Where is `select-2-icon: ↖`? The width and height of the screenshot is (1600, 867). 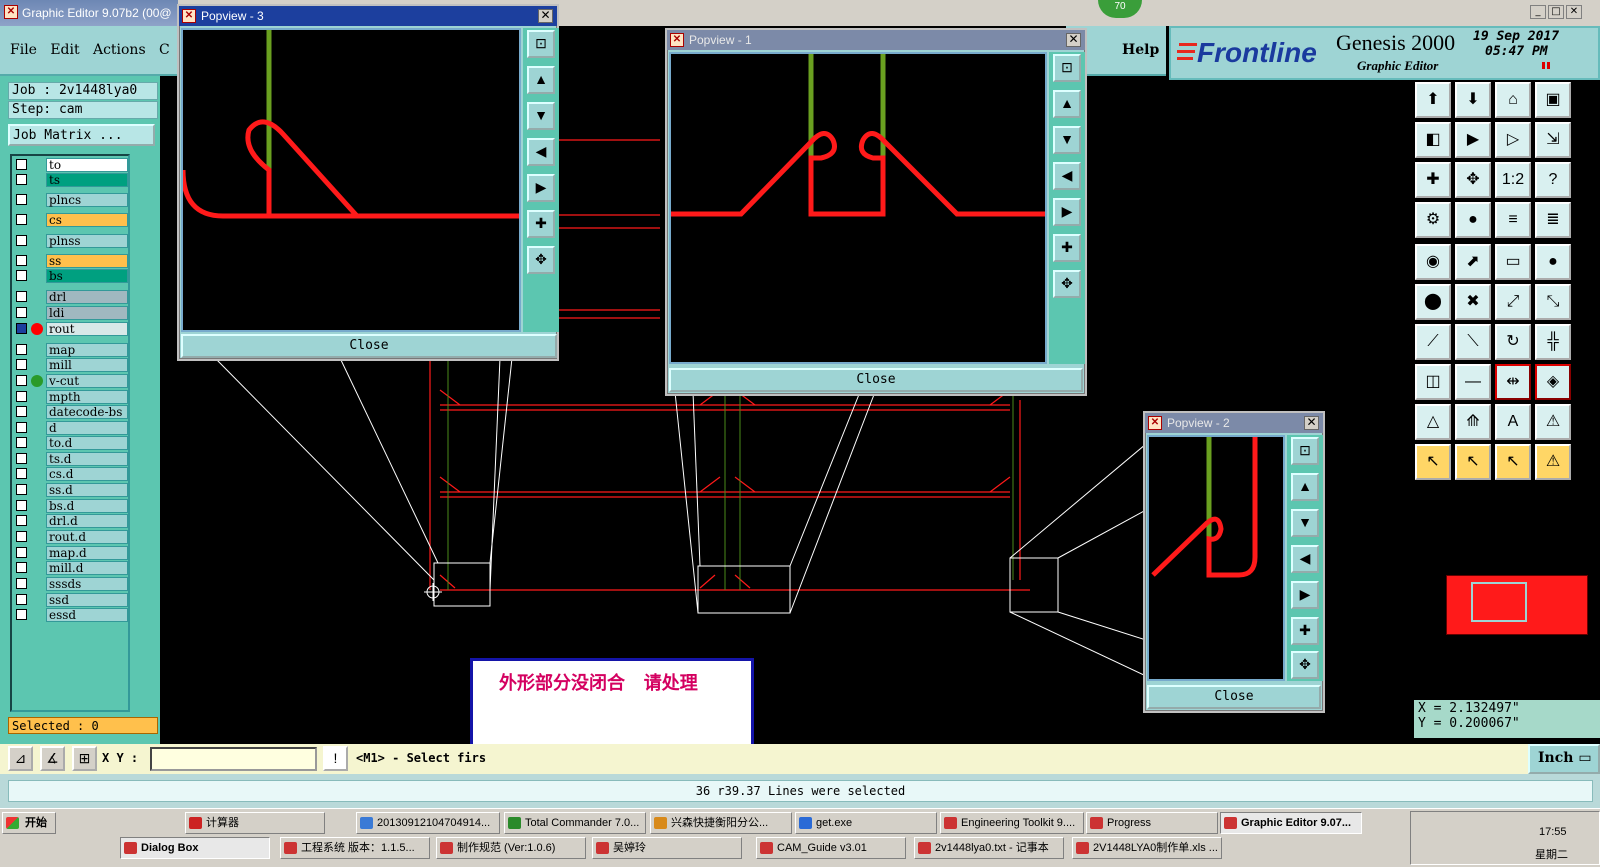 select-2-icon: ↖ is located at coordinates (1473, 462).